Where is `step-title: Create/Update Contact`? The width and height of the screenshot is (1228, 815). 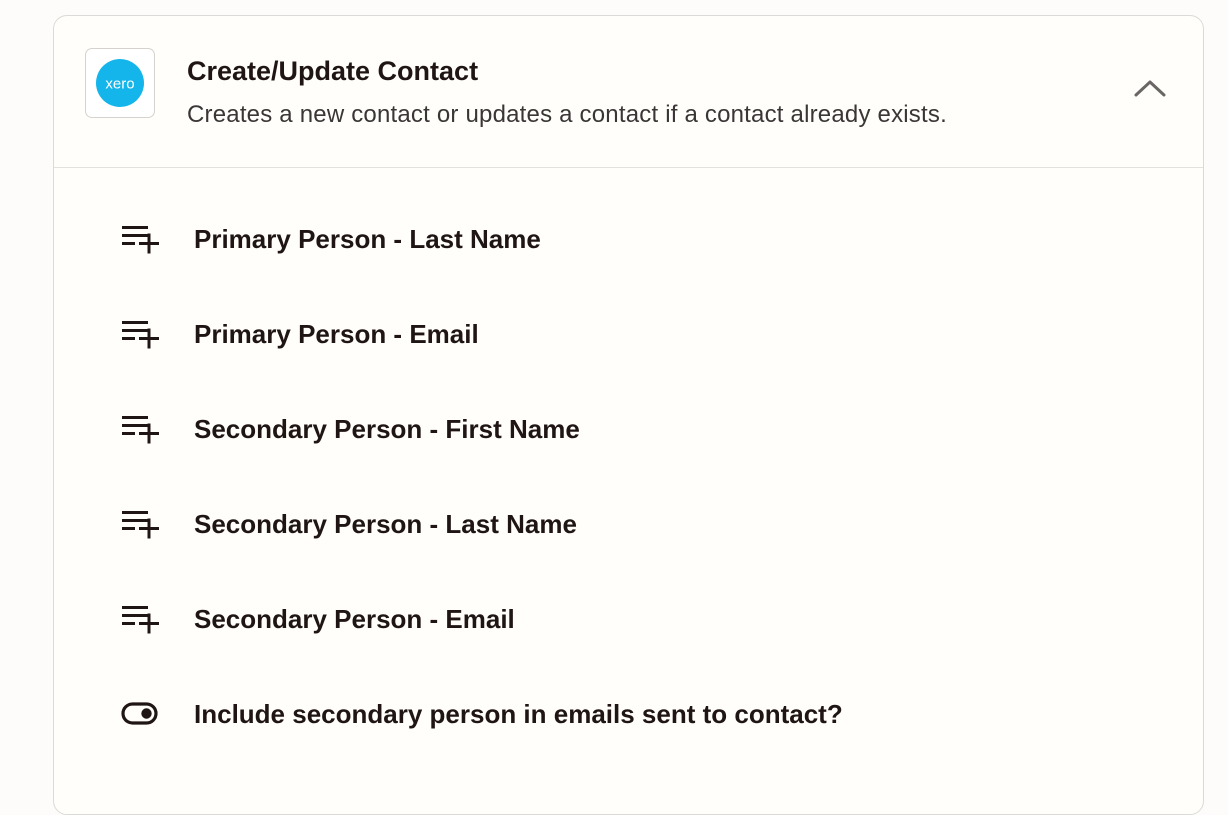
step-title: Create/Update Contact is located at coordinates (333, 71).